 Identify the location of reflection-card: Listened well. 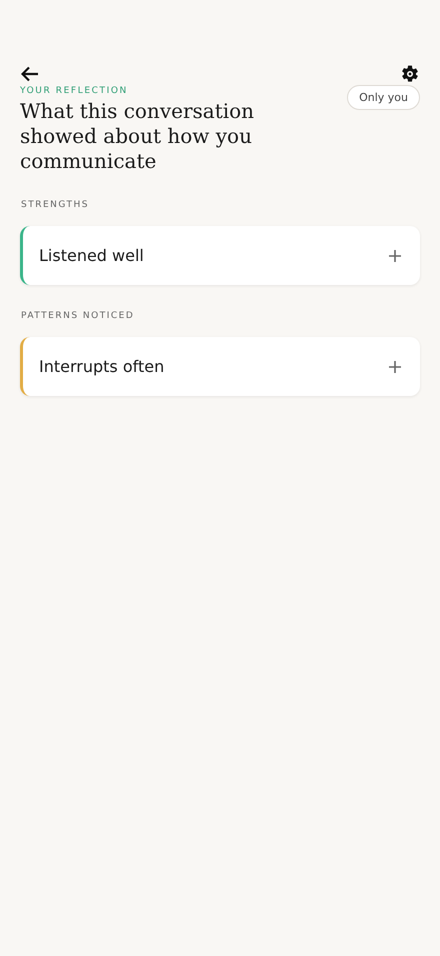
(220, 255).